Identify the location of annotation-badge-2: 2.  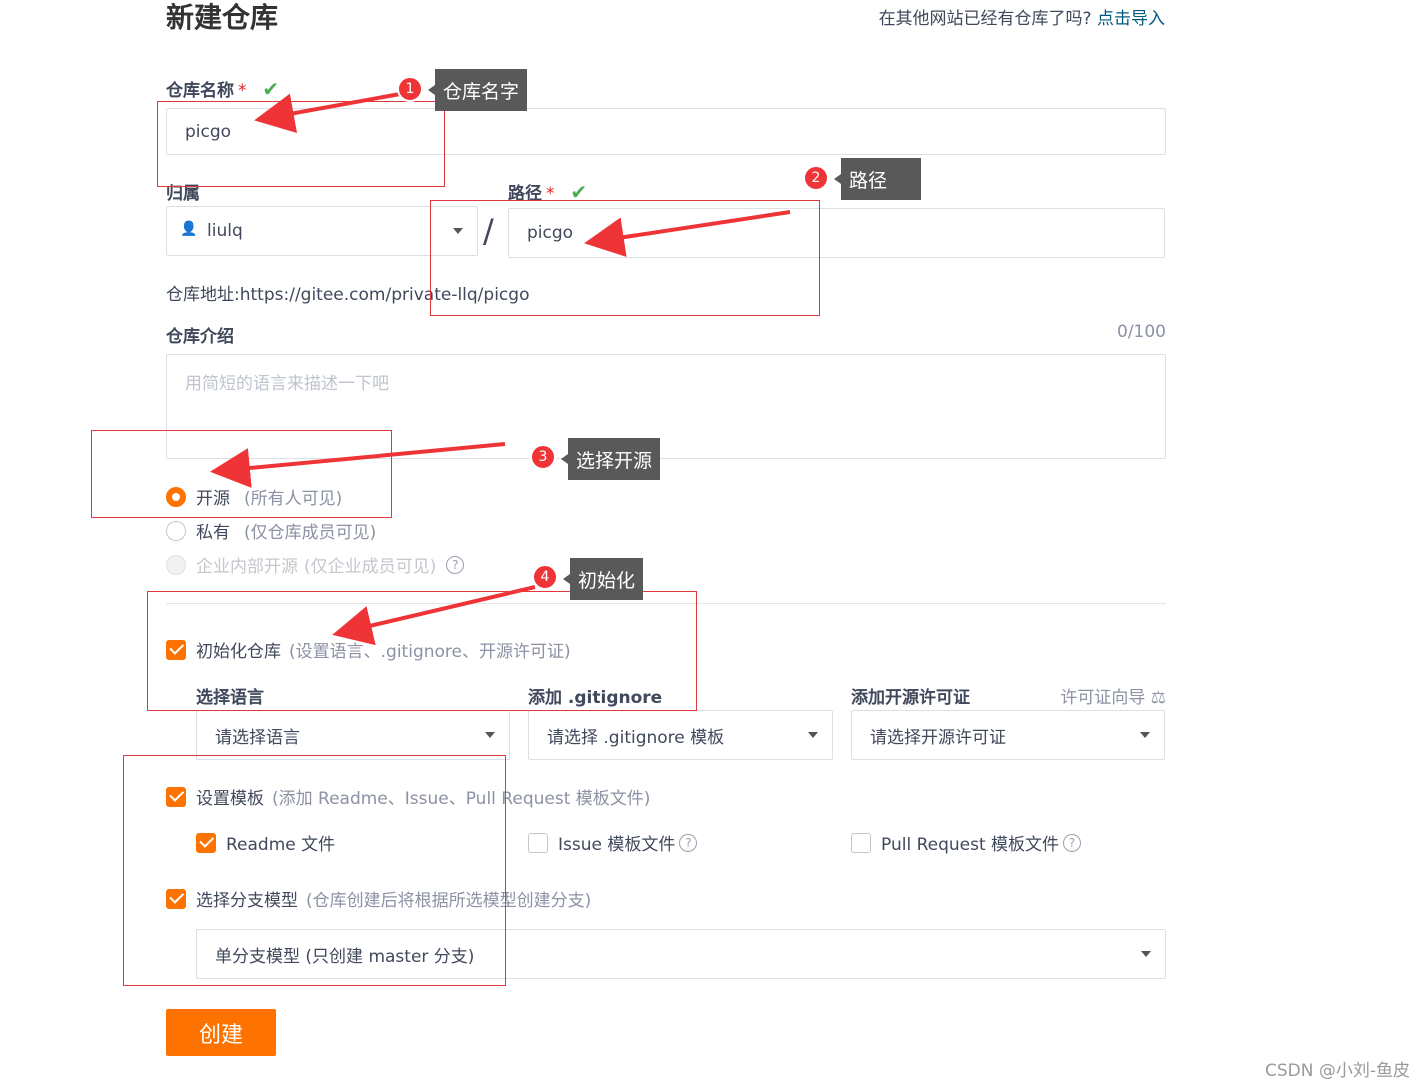
(816, 178).